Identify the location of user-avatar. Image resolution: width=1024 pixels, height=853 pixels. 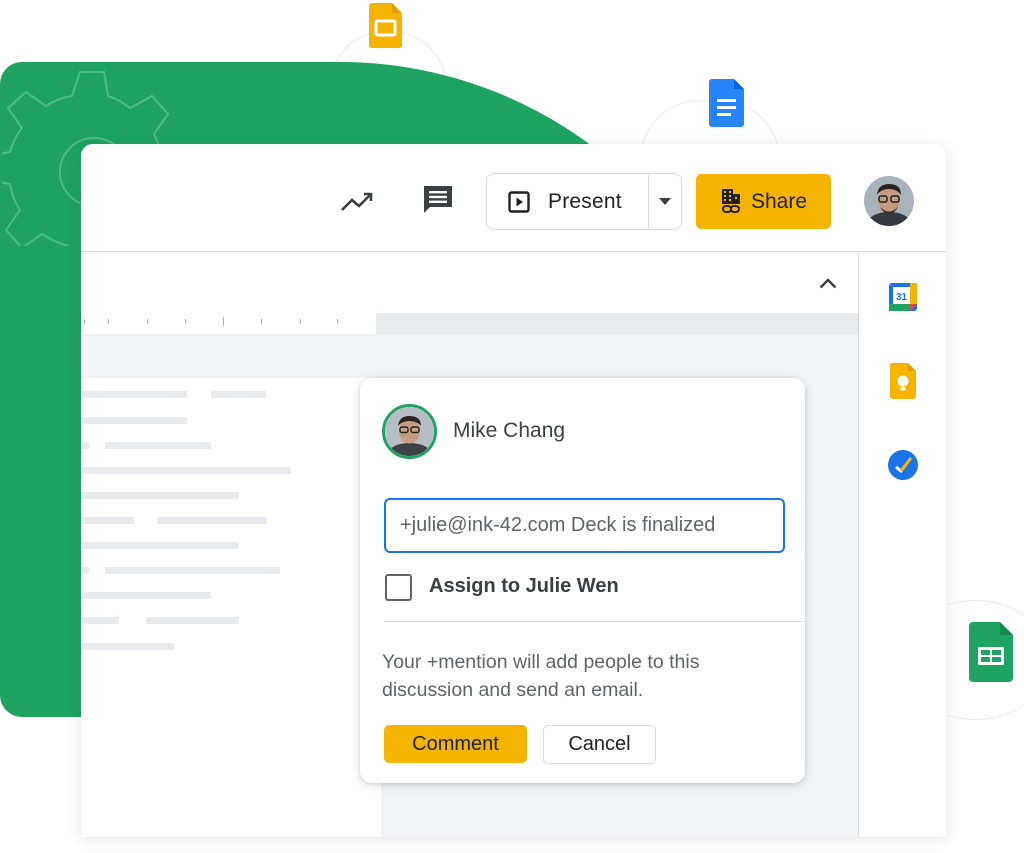
(889, 201).